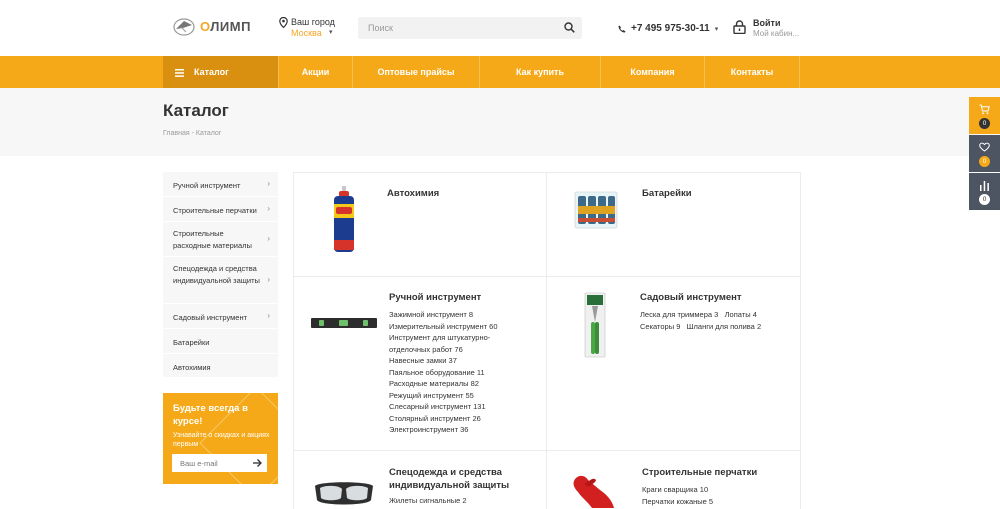  I want to click on nav-catalog-label: Каталог, so click(211, 72).